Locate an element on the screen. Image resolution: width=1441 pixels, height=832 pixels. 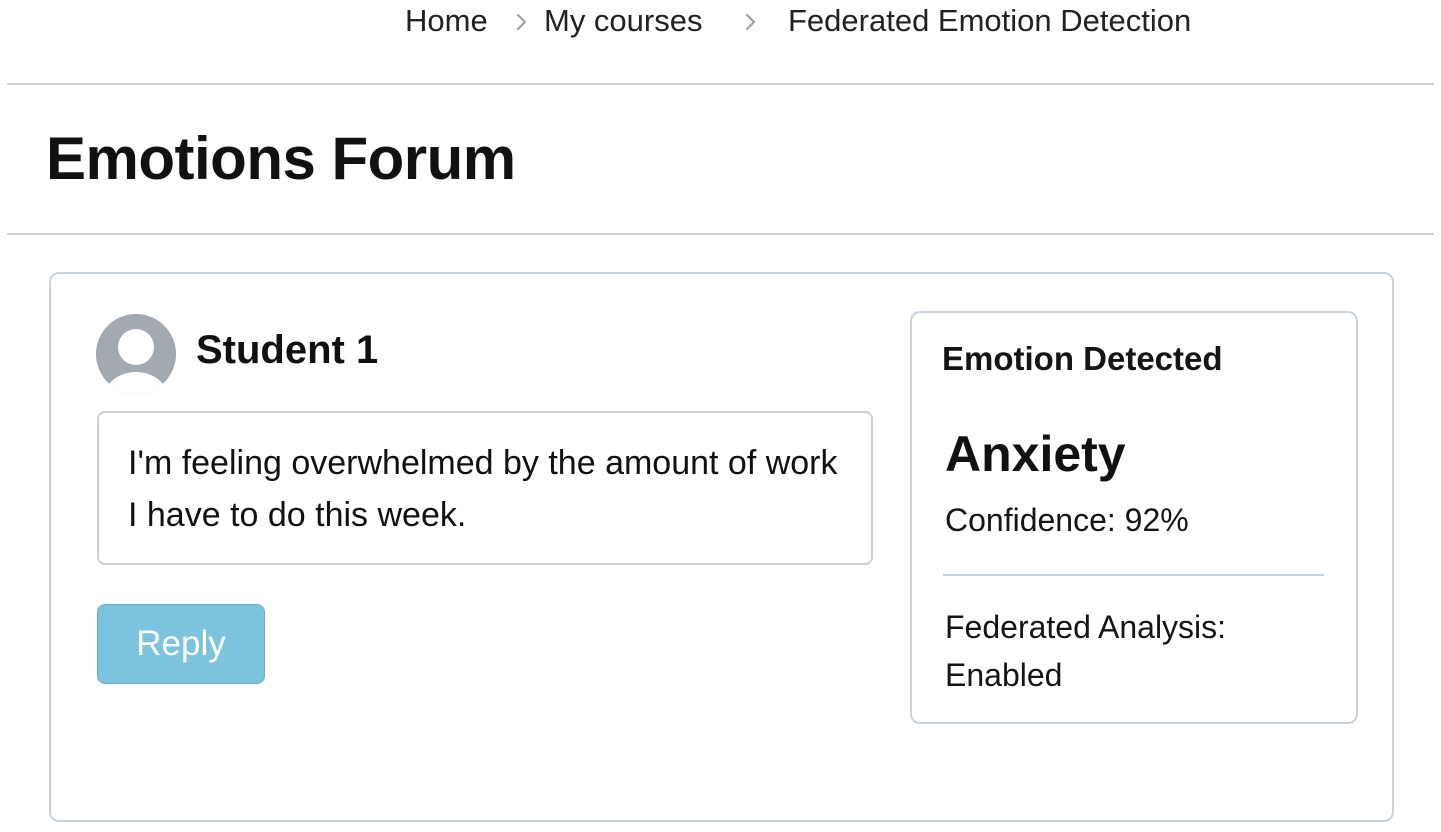
federated-analysis-status: Enabled is located at coordinates (1004, 675).